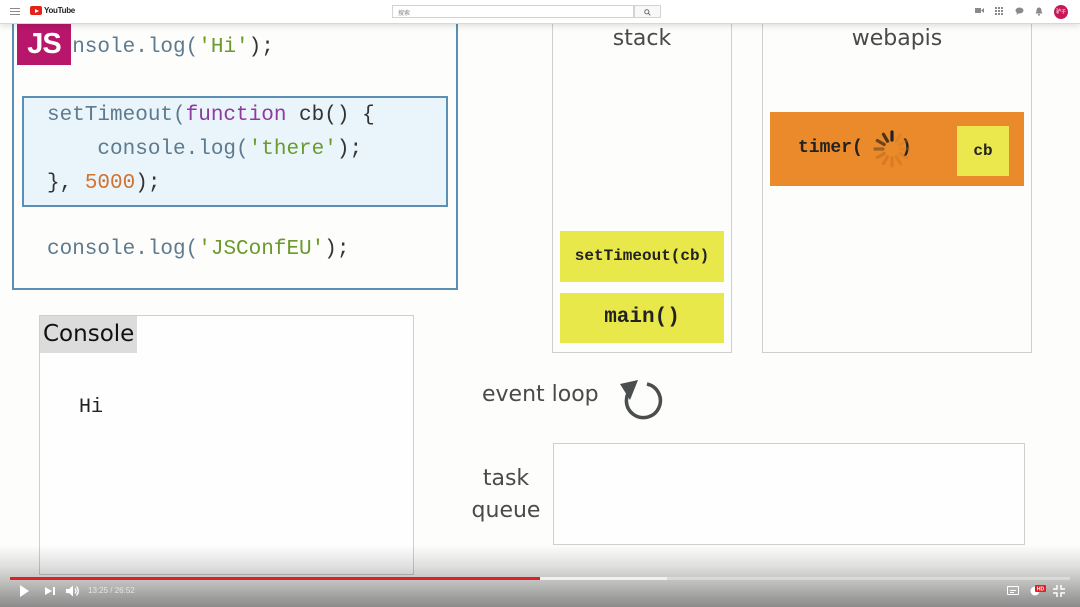 The width and height of the screenshot is (1080, 607). I want to click on code-fn: setTimeout(, so click(116, 115).